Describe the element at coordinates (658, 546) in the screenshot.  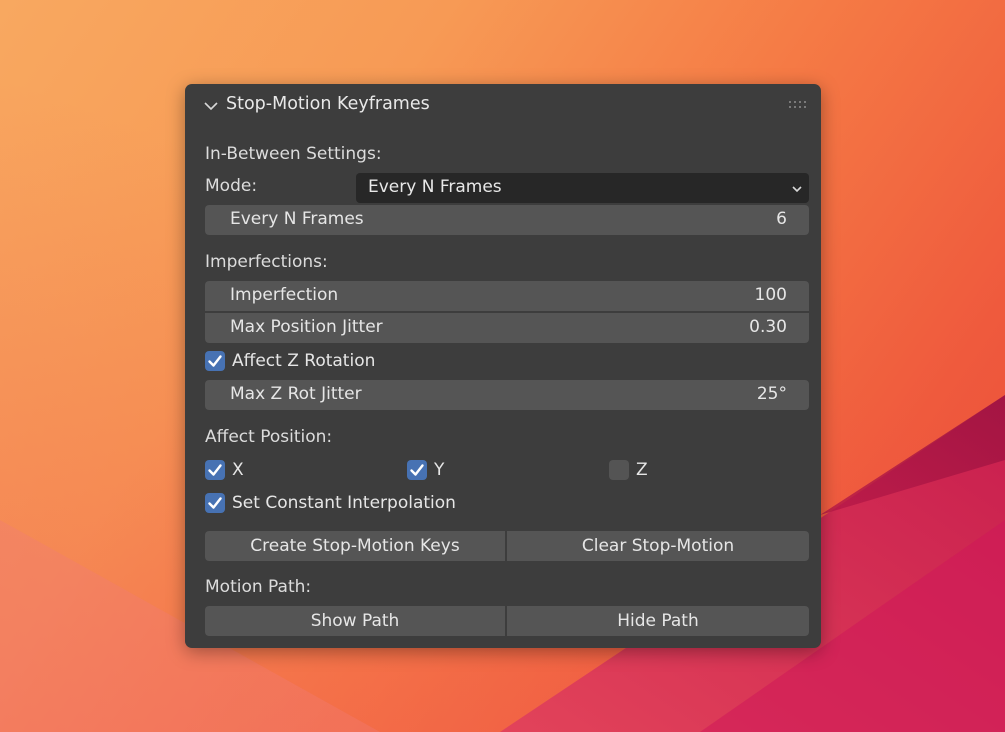
I see `clear-stop-motion-button: Clear Stop-Motion` at that location.